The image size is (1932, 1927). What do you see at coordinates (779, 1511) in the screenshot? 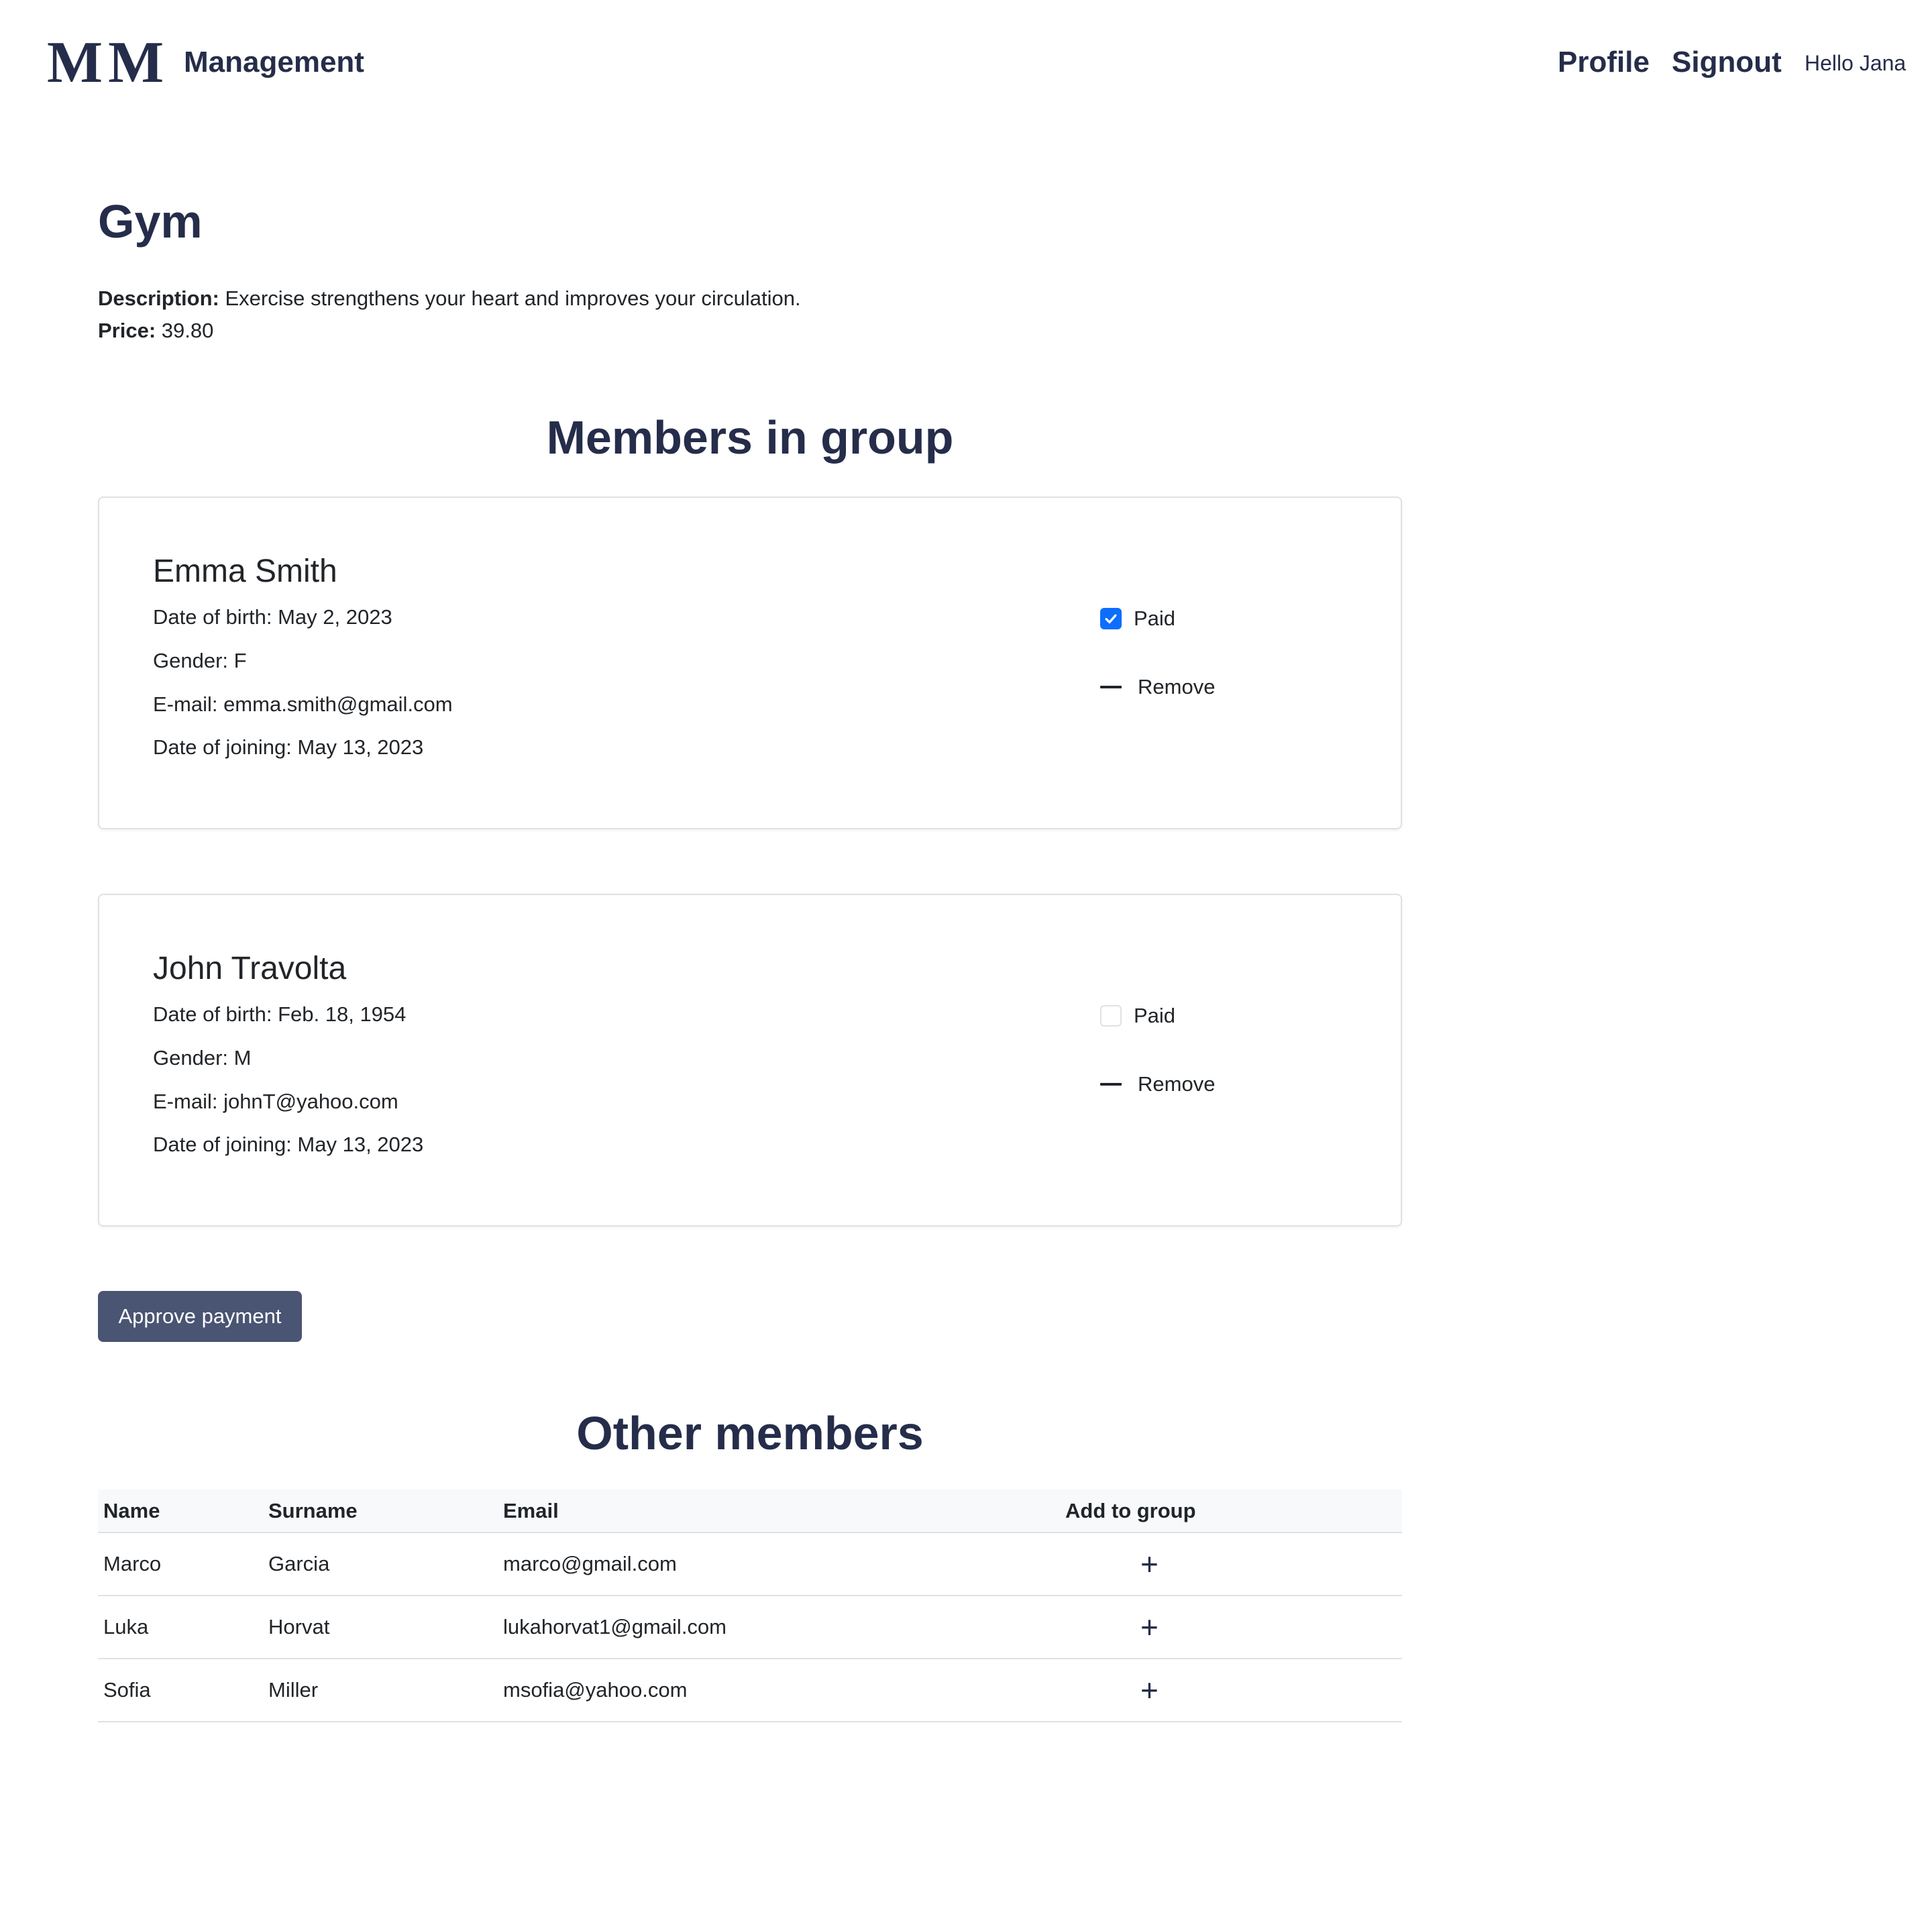
I see `column-header-email: Email` at bounding box center [779, 1511].